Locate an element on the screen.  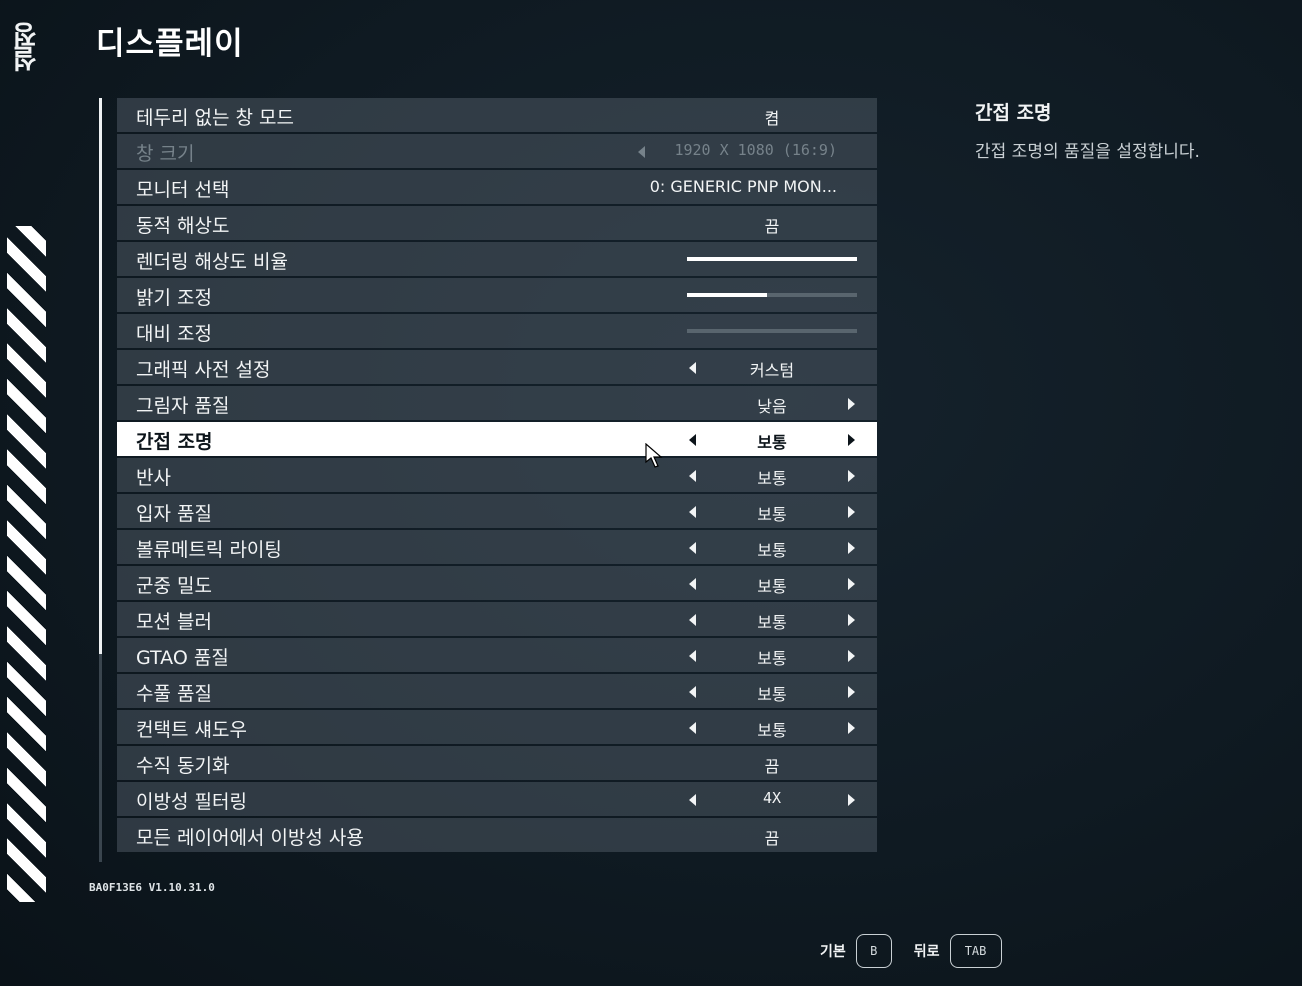
setting-label: 반사 is located at coordinates (153, 478).